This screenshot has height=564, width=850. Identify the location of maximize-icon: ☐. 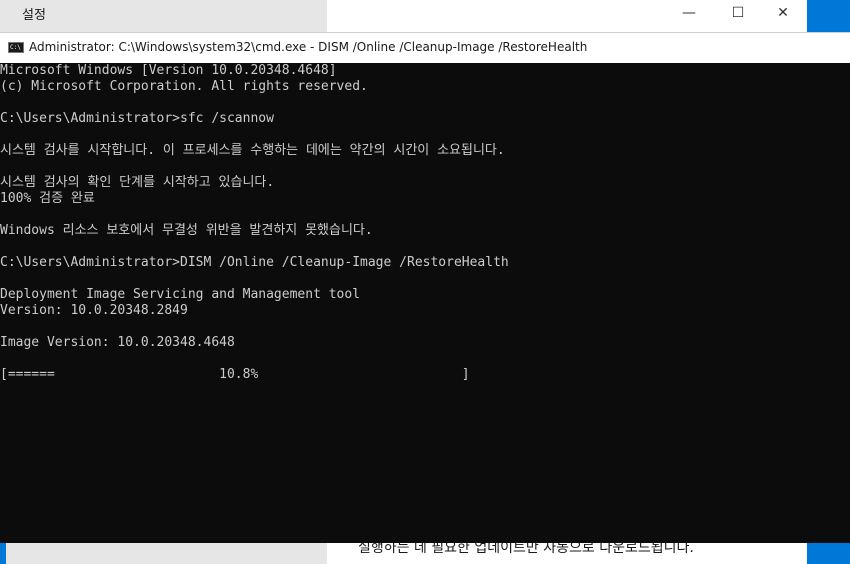
(738, 13).